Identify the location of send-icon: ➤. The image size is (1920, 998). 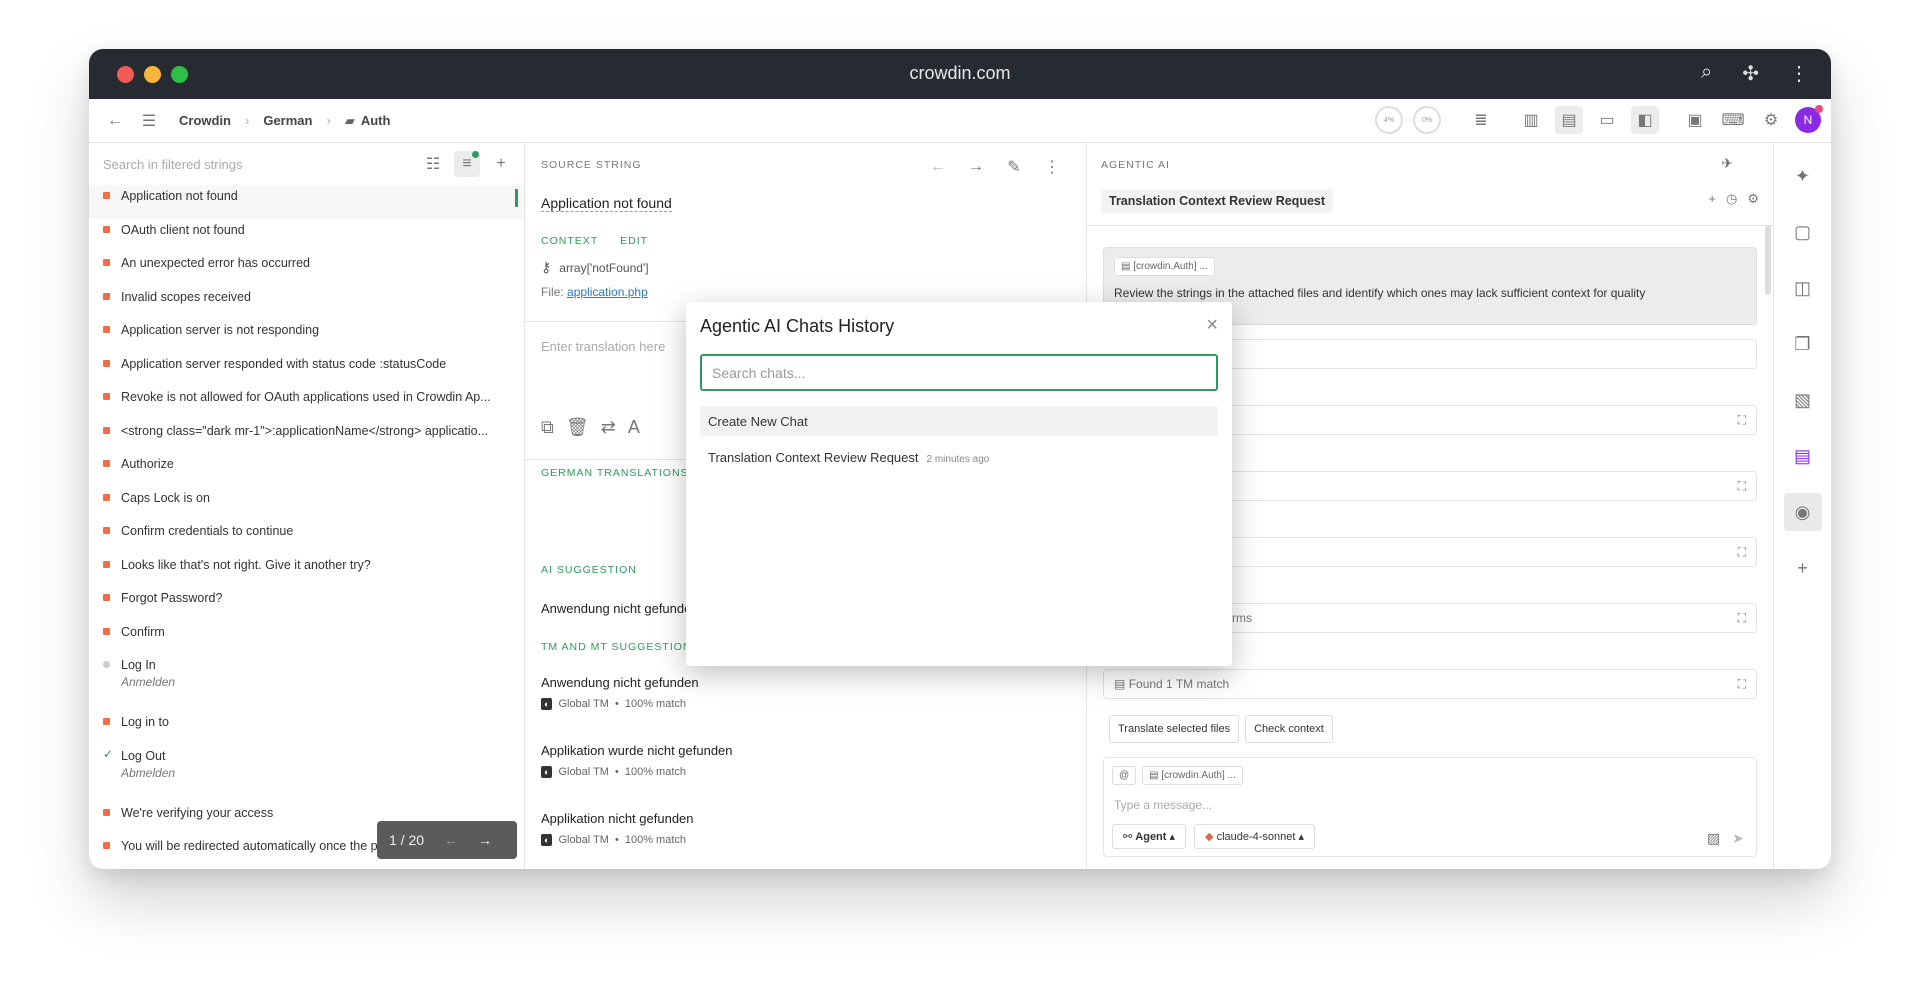
(1738, 838).